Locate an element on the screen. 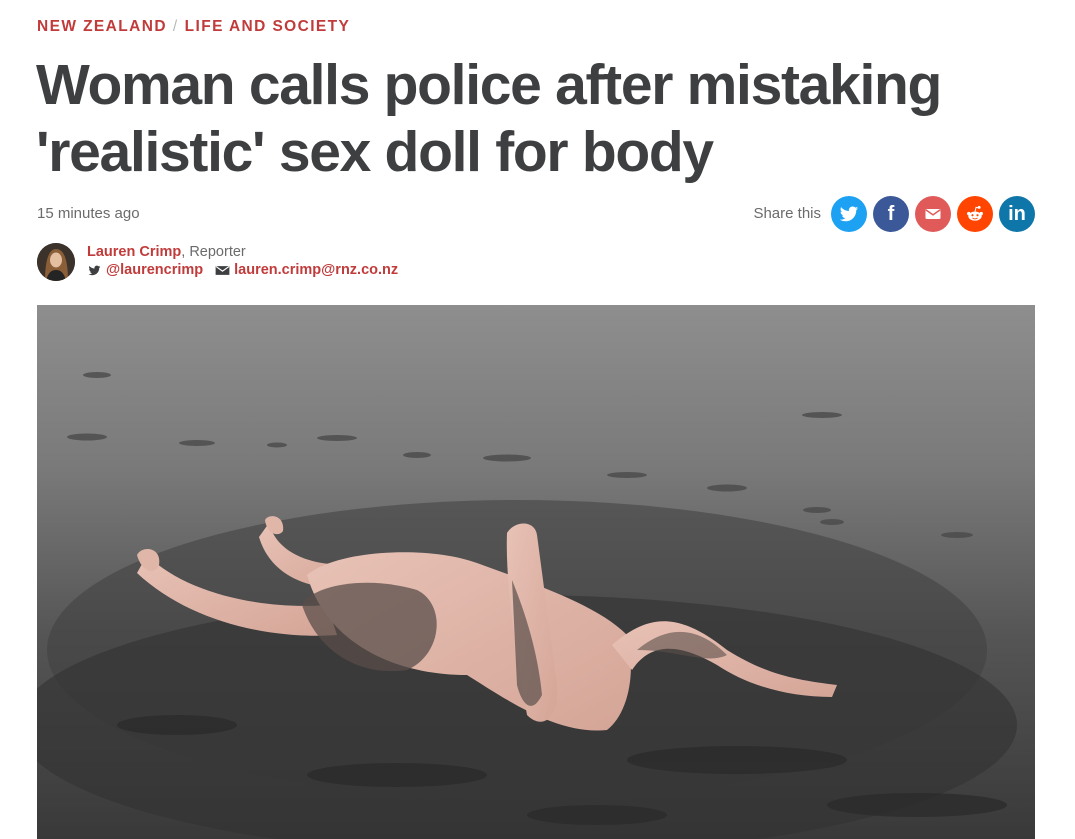  author-twitter-handle: @laurencrimp is located at coordinates (155, 270).